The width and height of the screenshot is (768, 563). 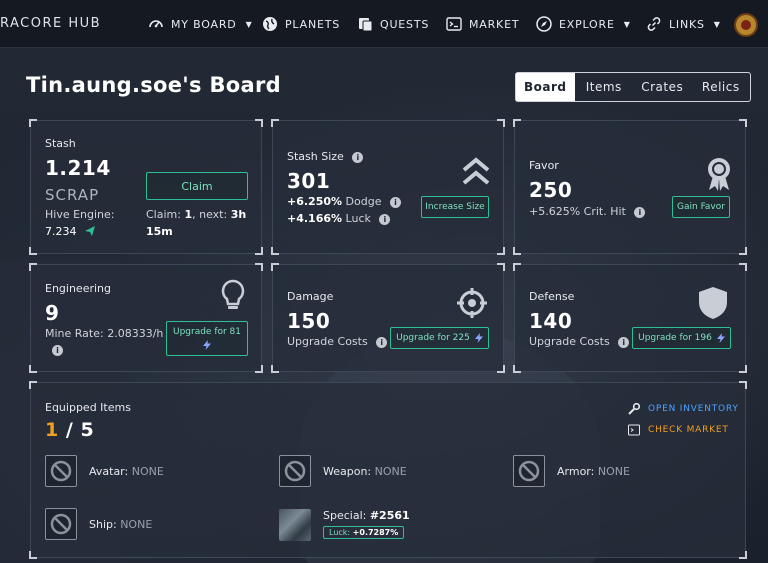 What do you see at coordinates (61, 231) in the screenshot?
I see `hive-engine-amount: 7.234` at bounding box center [61, 231].